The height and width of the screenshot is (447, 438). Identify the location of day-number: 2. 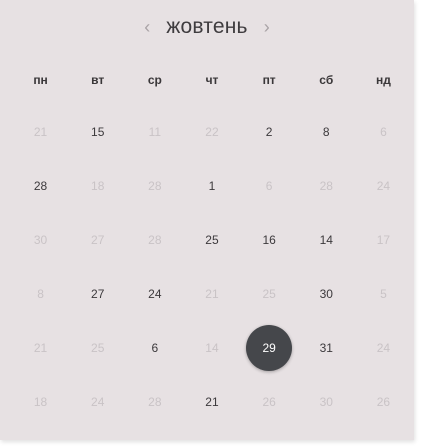
(269, 132).